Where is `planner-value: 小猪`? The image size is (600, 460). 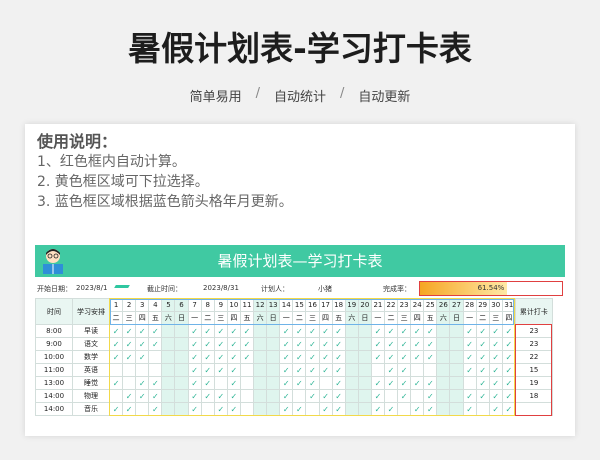
planner-value: 小猪 is located at coordinates (325, 289).